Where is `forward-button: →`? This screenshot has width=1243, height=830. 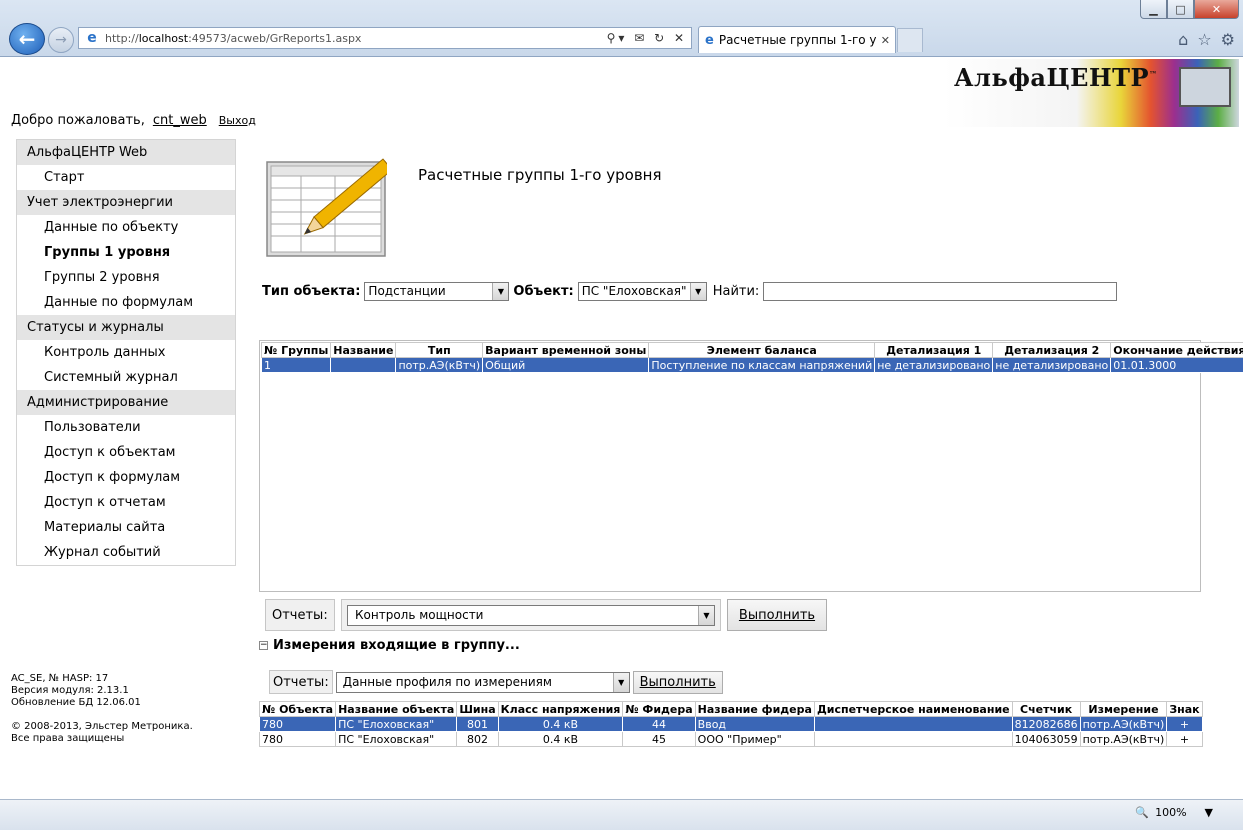
forward-button: → is located at coordinates (61, 40).